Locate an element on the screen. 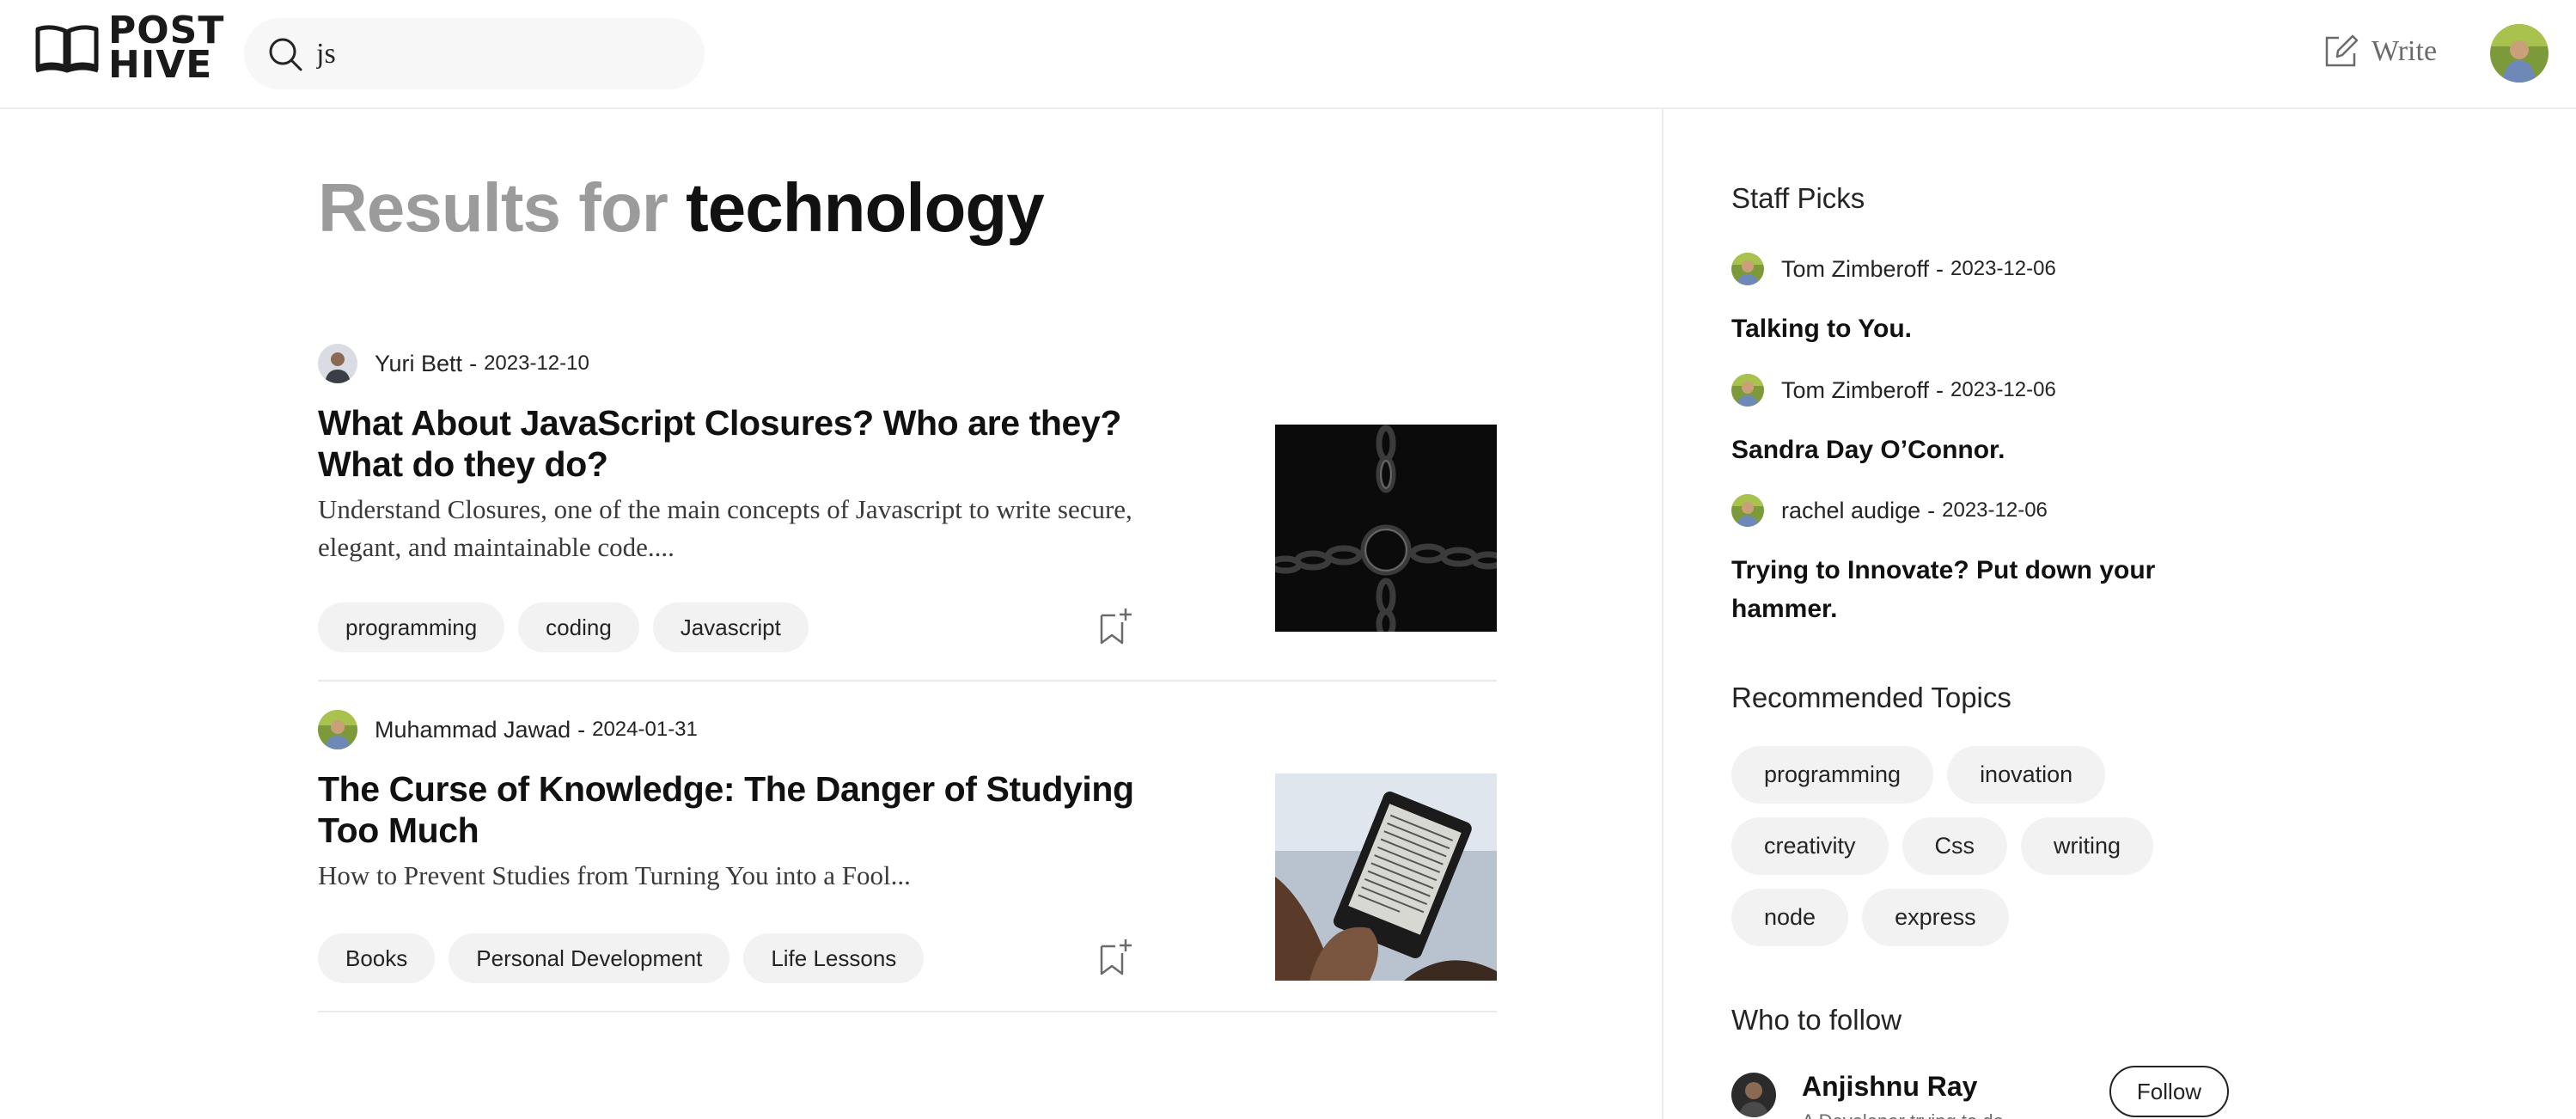  search-icon is located at coordinates (285, 54).